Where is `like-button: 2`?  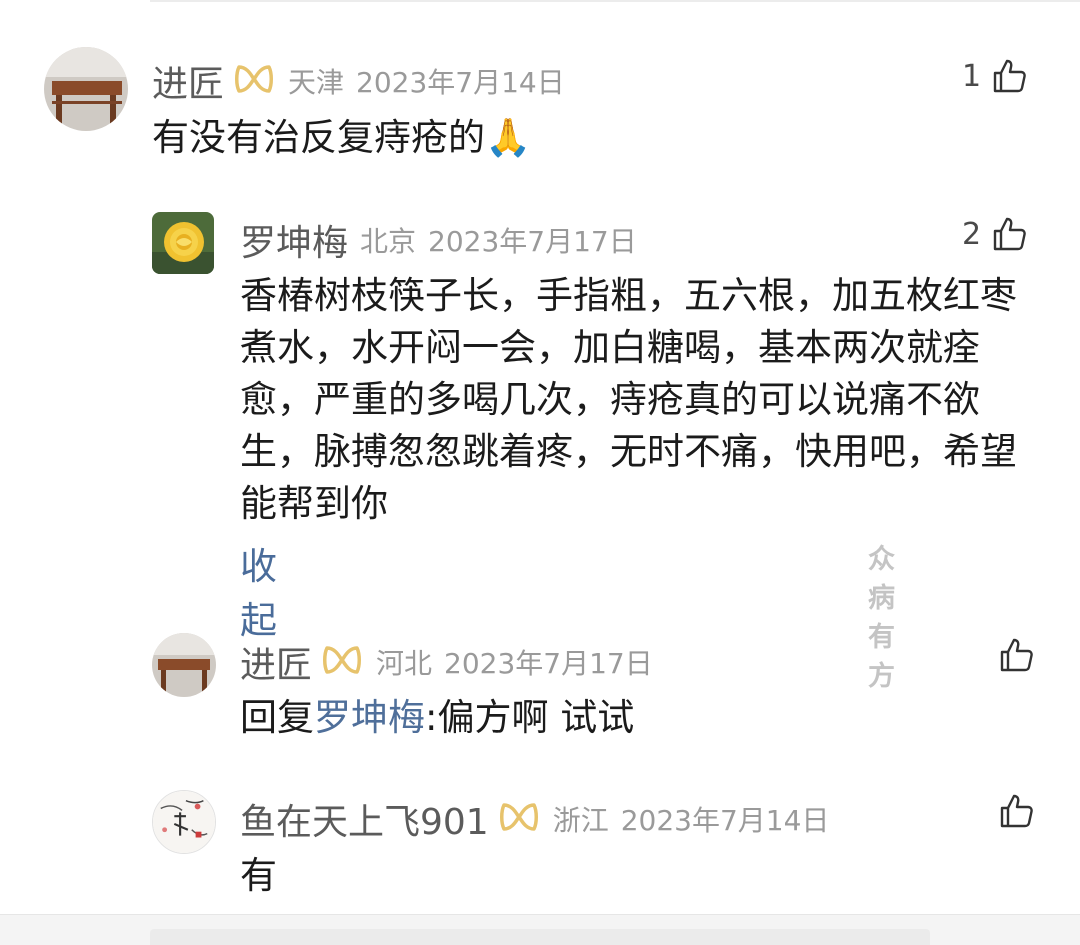 like-button: 2 is located at coordinates (994, 234).